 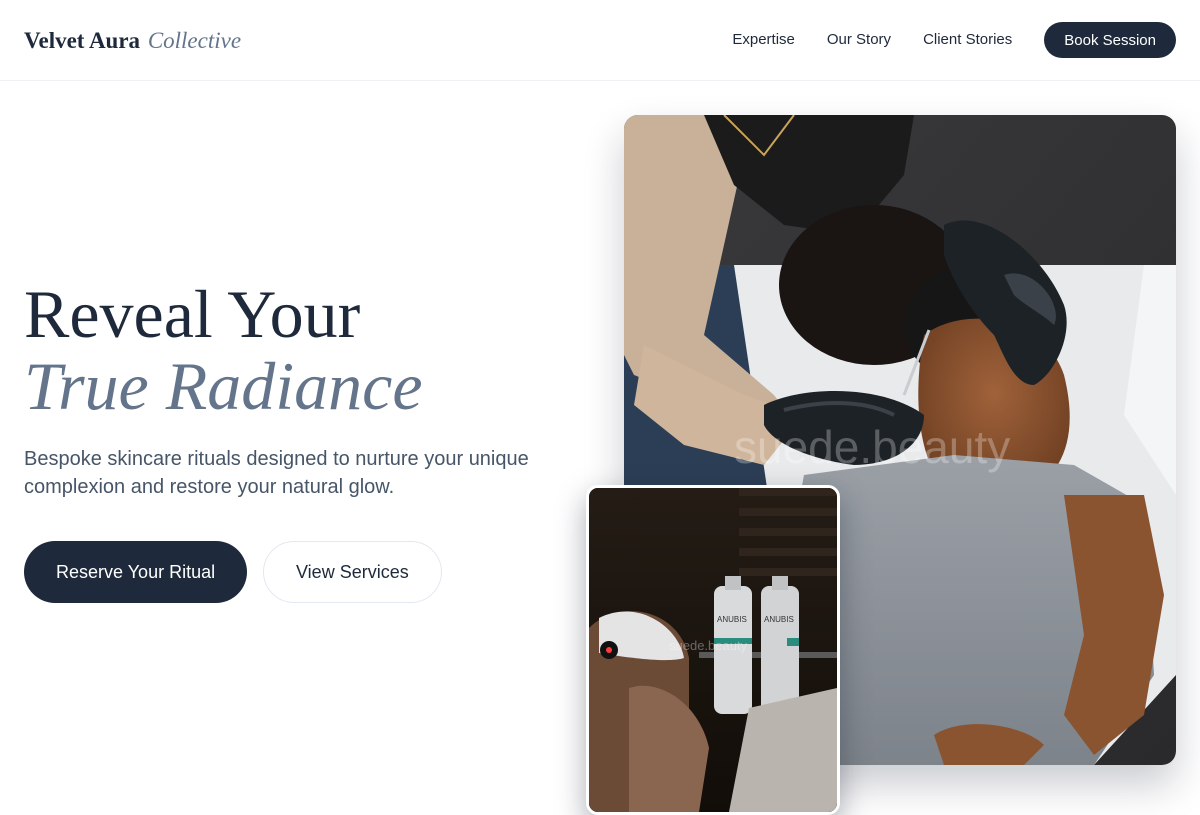 What do you see at coordinates (708, 645) in the screenshot?
I see `small-photo-watermark: suede.beauty` at bounding box center [708, 645].